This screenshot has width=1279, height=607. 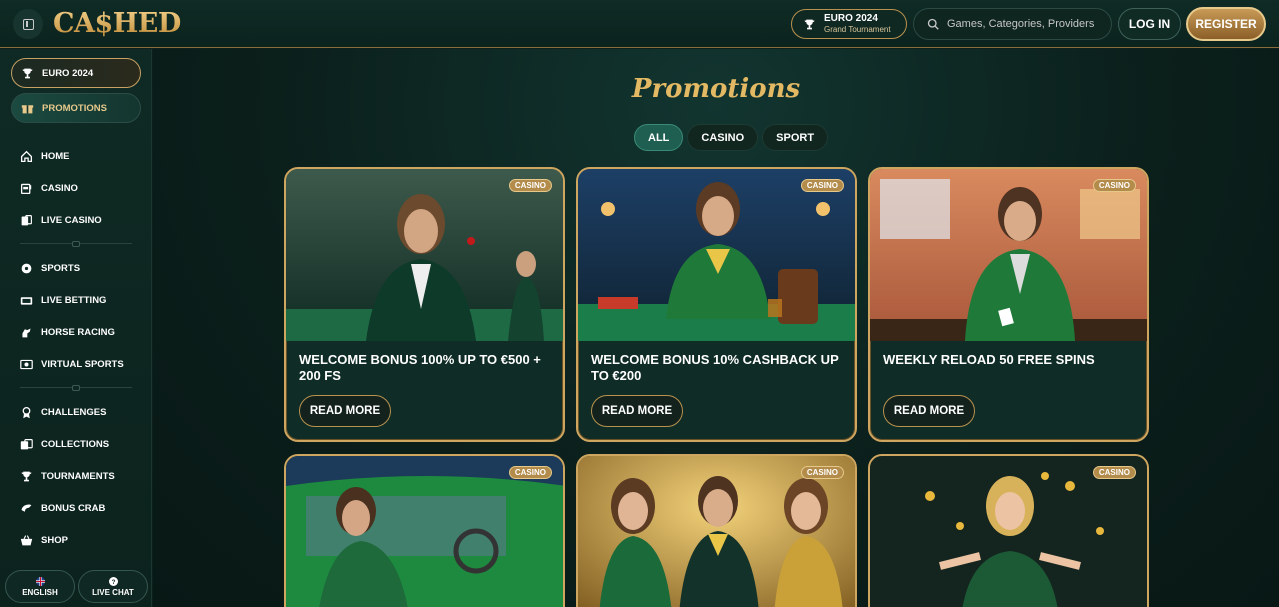 I want to click on sidebar-item-label: VIRTUAL SPORTS, so click(x=82, y=364).